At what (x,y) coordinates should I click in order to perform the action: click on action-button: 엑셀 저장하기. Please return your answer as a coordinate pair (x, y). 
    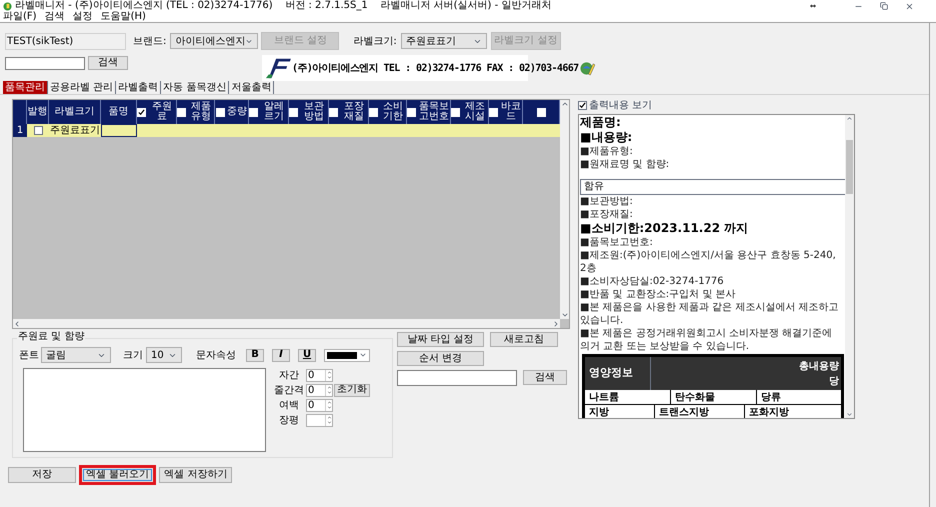
    Looking at the image, I should click on (195, 475).